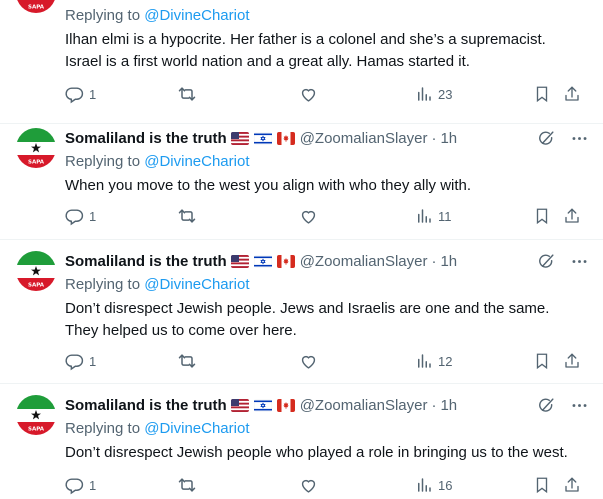 The image size is (603, 499). What do you see at coordinates (445, 216) in the screenshot?
I see `views-count: 11` at bounding box center [445, 216].